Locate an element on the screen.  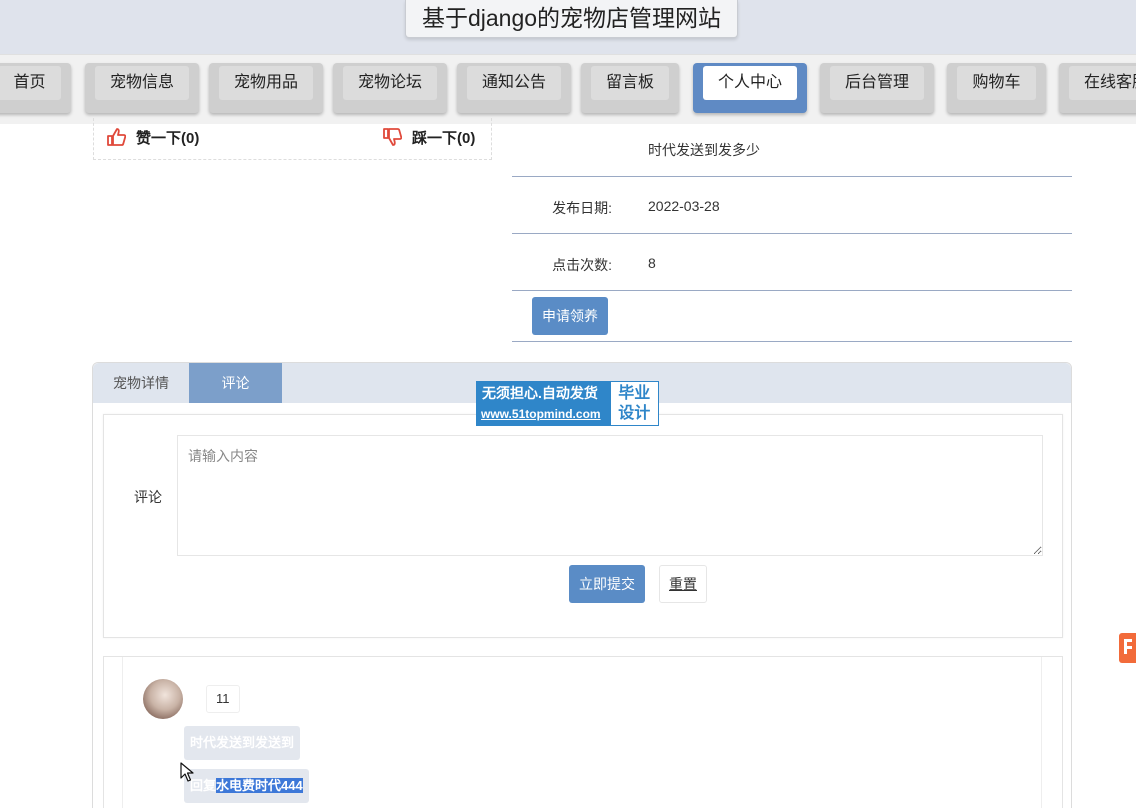
submit-button: 立即提交 is located at coordinates (607, 584).